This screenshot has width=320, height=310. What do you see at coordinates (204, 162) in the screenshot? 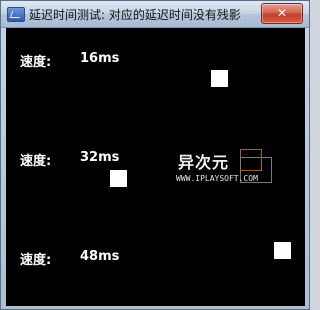
I see `watermark-title: 异次元` at bounding box center [204, 162].